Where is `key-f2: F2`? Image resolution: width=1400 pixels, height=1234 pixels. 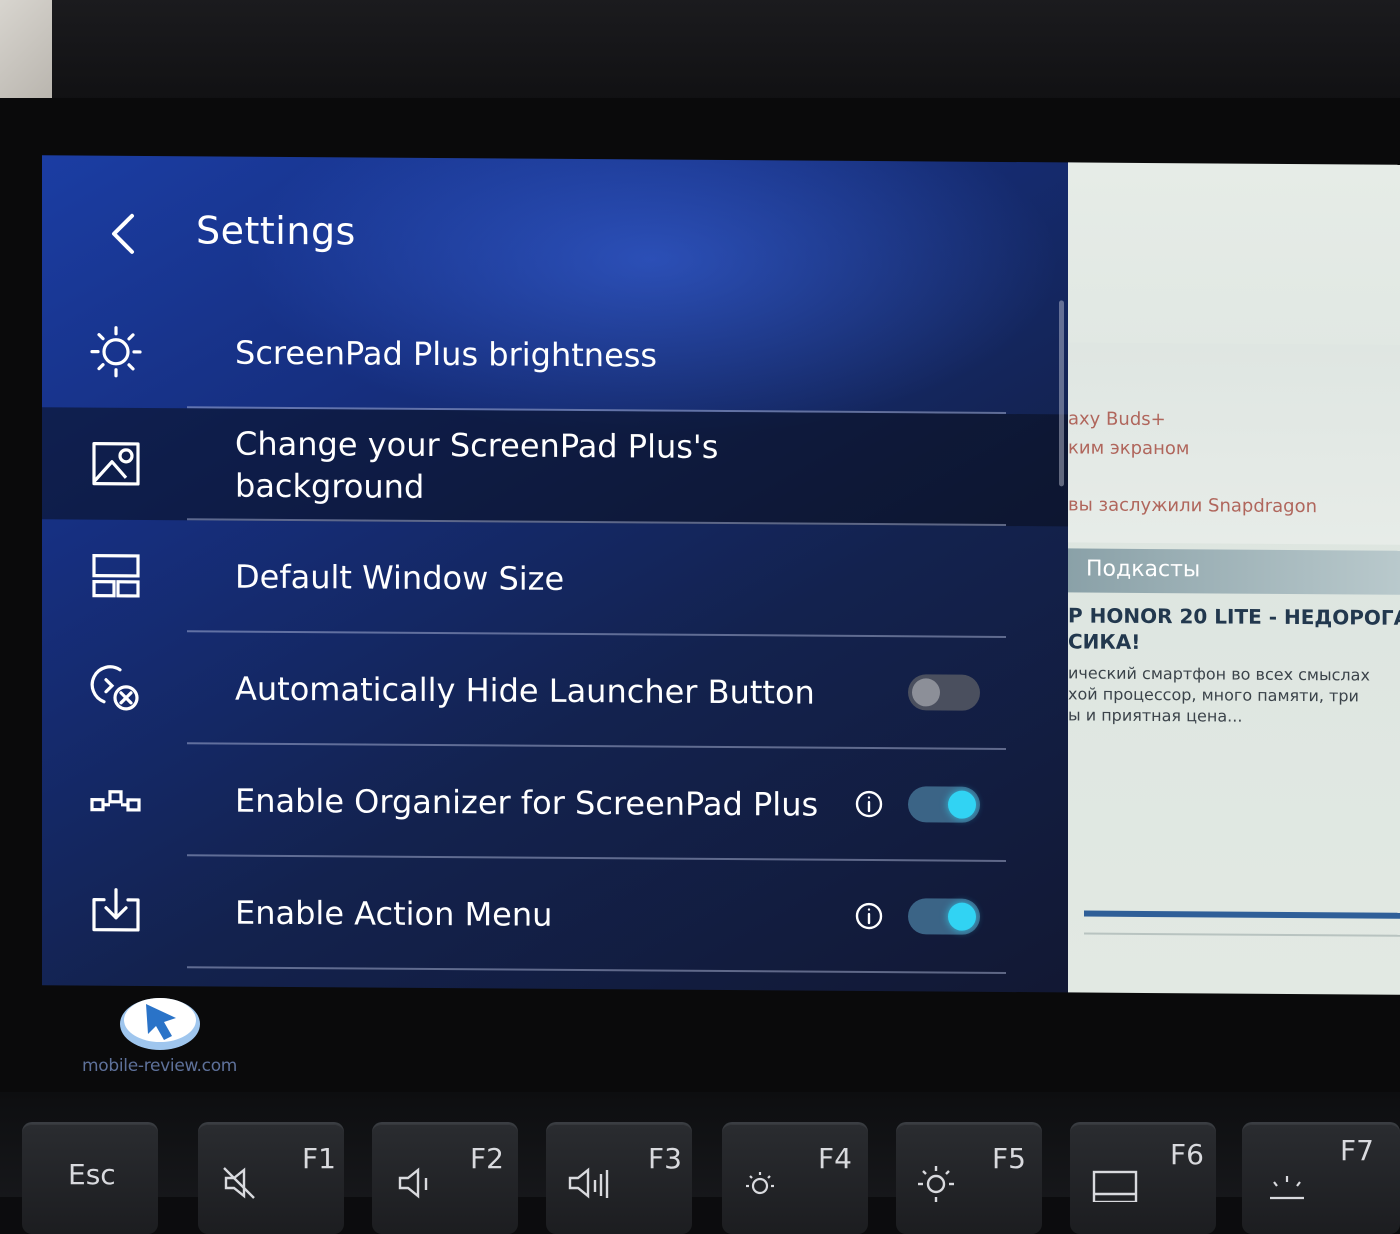
key-f2: F2 is located at coordinates (445, 1178).